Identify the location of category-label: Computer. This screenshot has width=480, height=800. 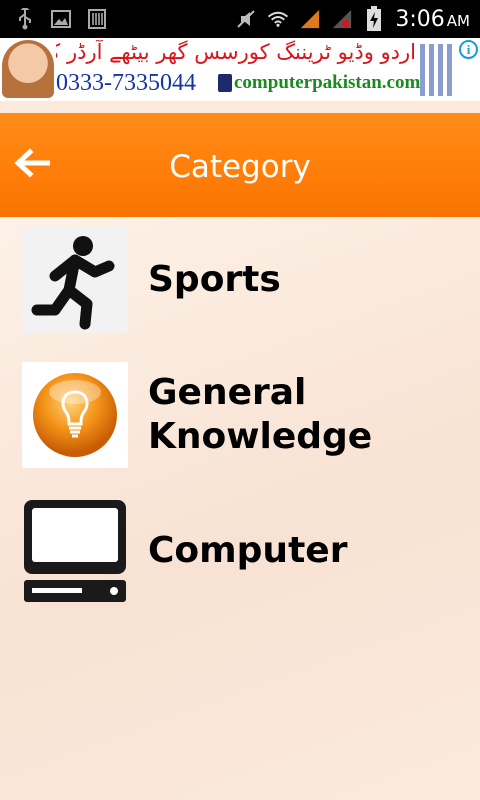
(248, 550).